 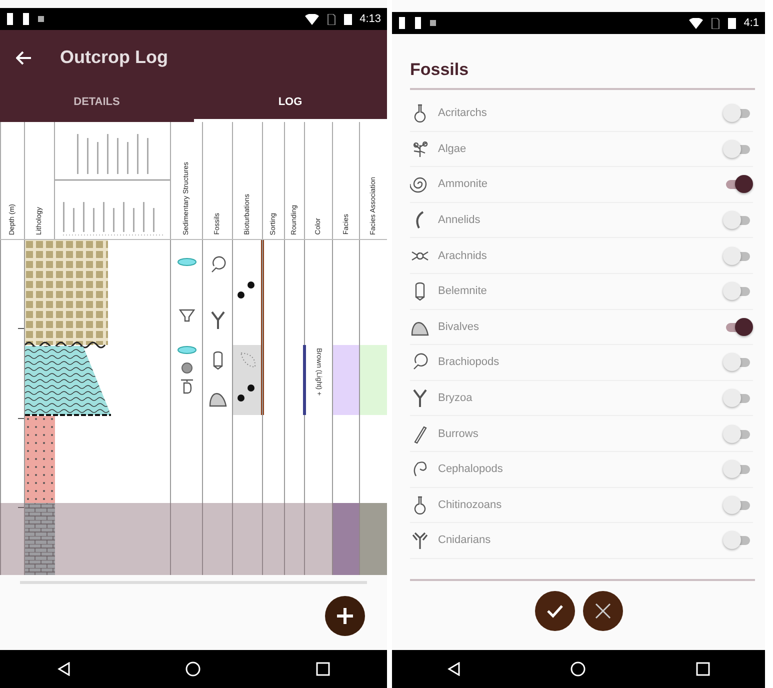 What do you see at coordinates (420, 540) in the screenshot?
I see `coral-icon` at bounding box center [420, 540].